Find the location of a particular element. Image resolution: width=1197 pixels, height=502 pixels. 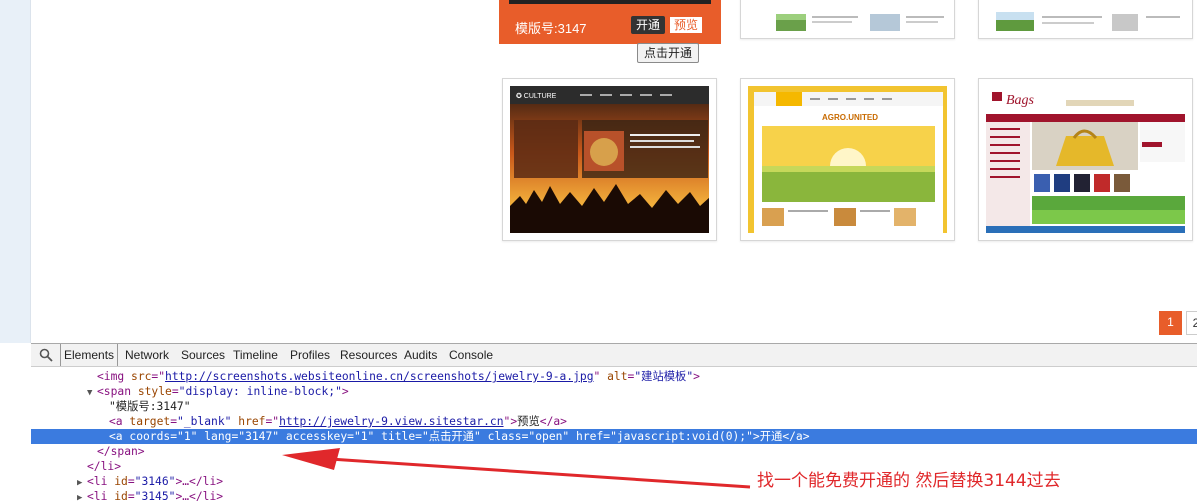

annotation-text: 找一个能免费开通的 然后替换3144过去 is located at coordinates (909, 481).